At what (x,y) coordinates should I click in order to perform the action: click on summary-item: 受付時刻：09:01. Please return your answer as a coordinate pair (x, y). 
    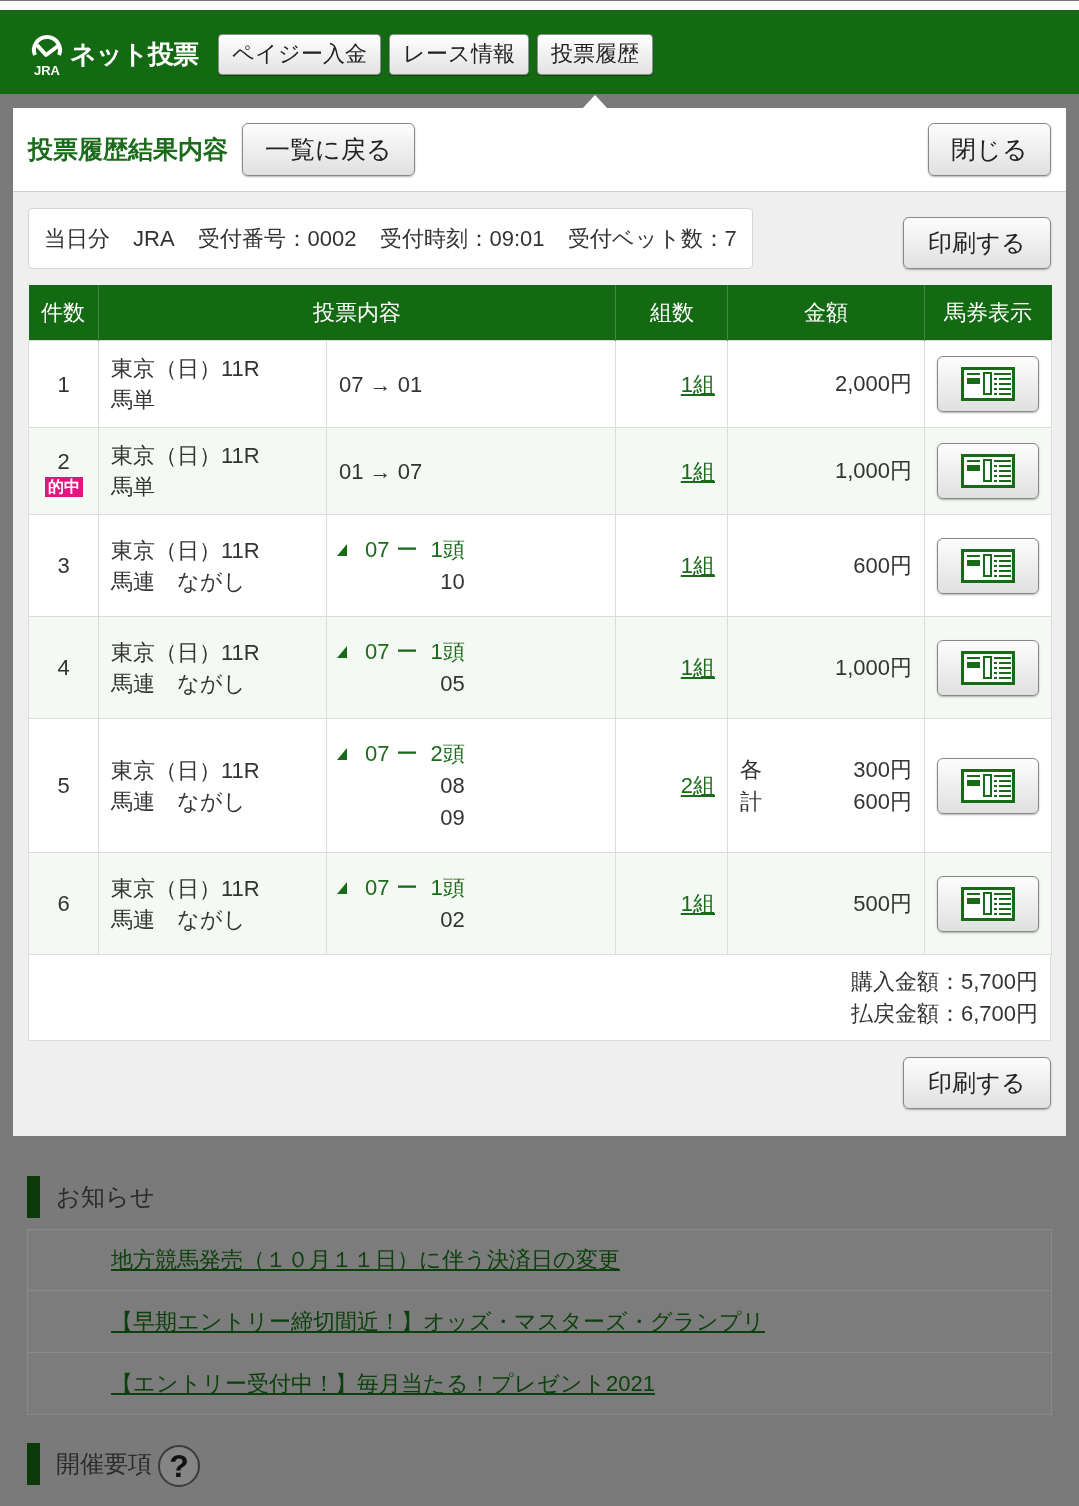
    Looking at the image, I should click on (462, 238).